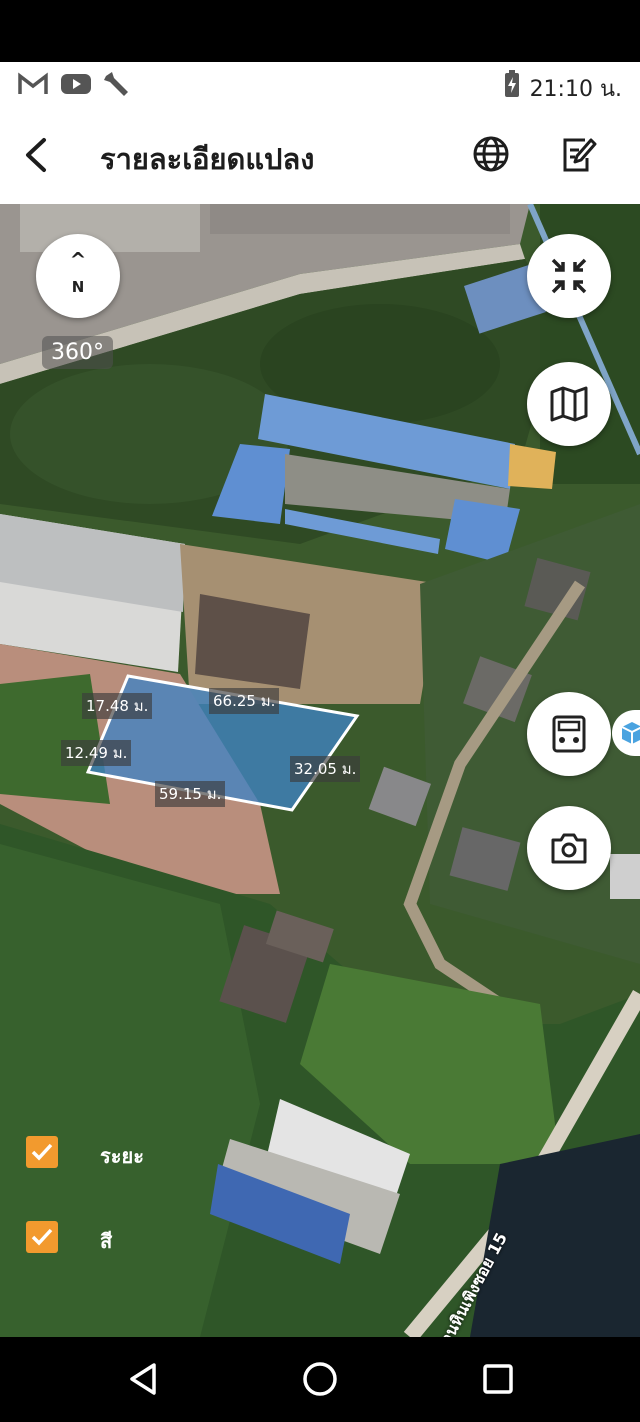  What do you see at coordinates (143, 1379) in the screenshot?
I see `back-triangle-icon` at bounding box center [143, 1379].